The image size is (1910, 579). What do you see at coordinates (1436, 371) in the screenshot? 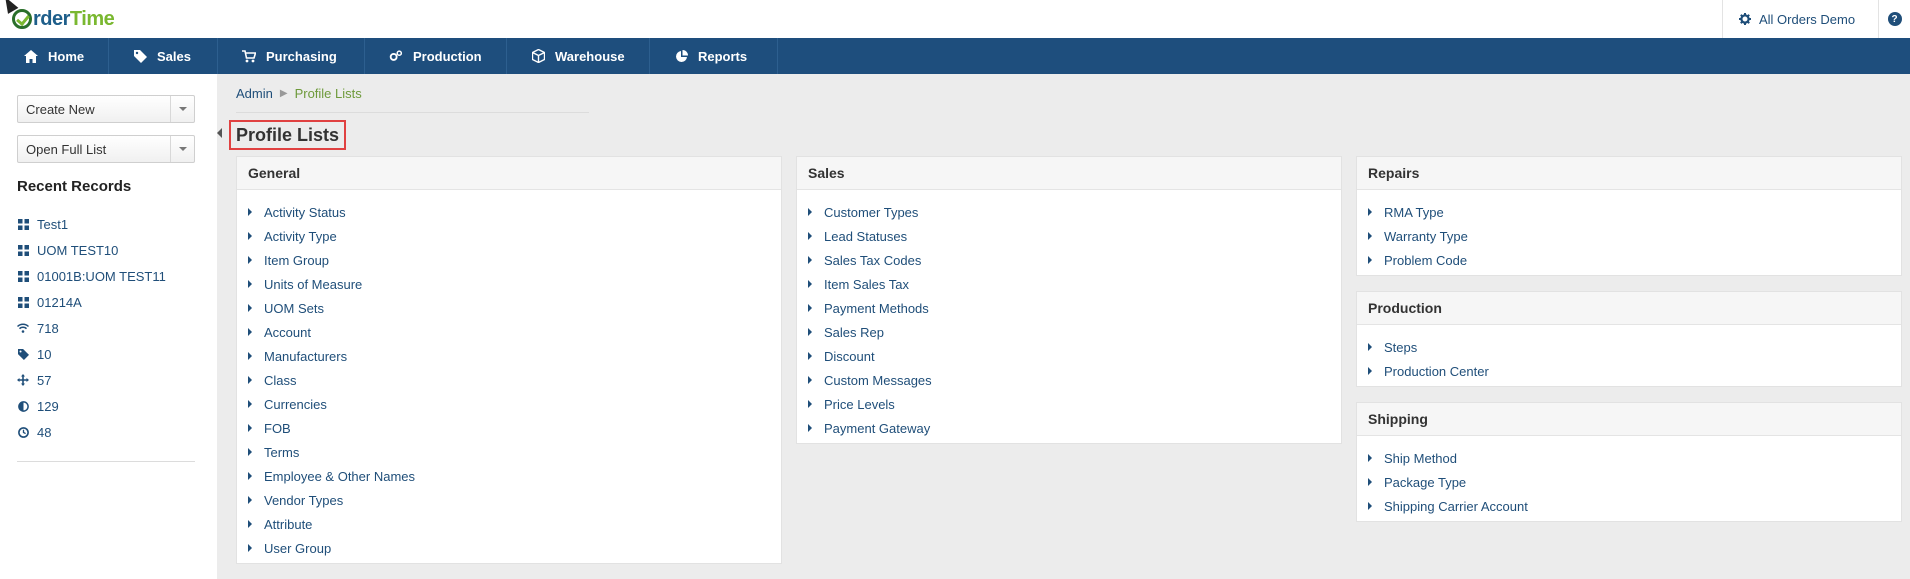
I see `profile-list-label: Production Center` at bounding box center [1436, 371].